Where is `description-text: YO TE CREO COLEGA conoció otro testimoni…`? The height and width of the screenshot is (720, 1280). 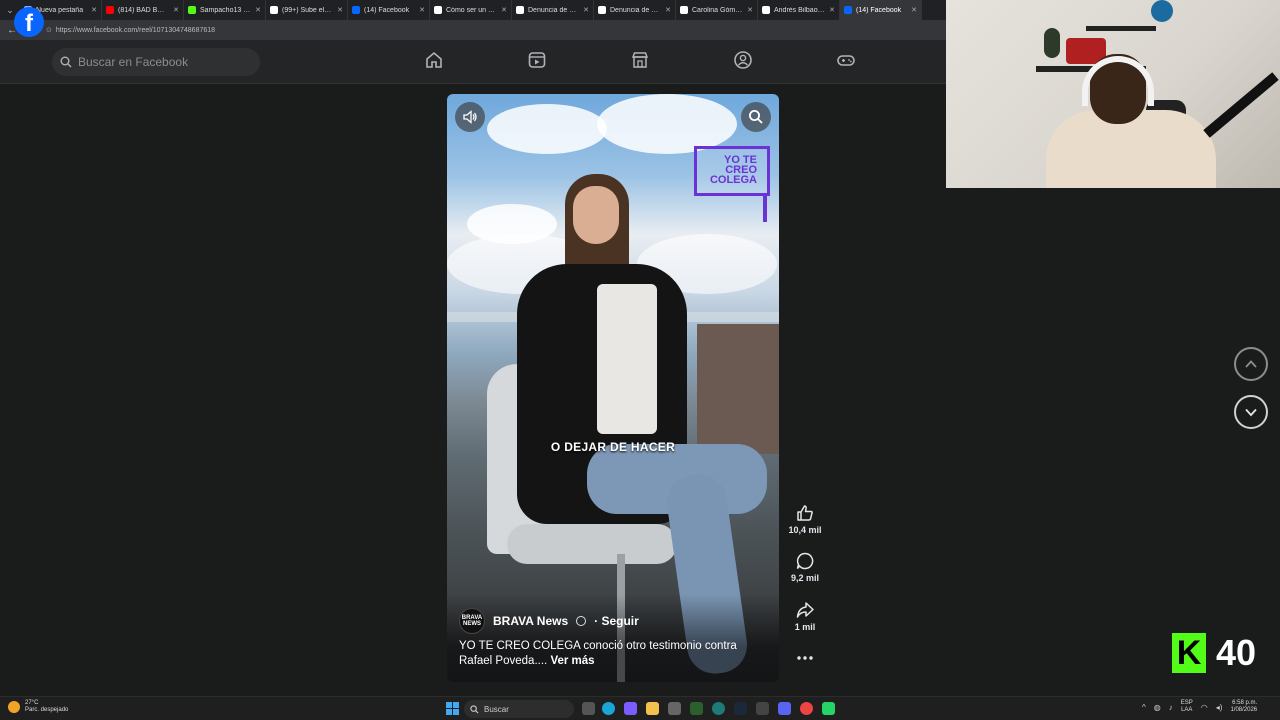
description-text: YO TE CREO COLEGA conoció otro testimoni… is located at coordinates (598, 653).